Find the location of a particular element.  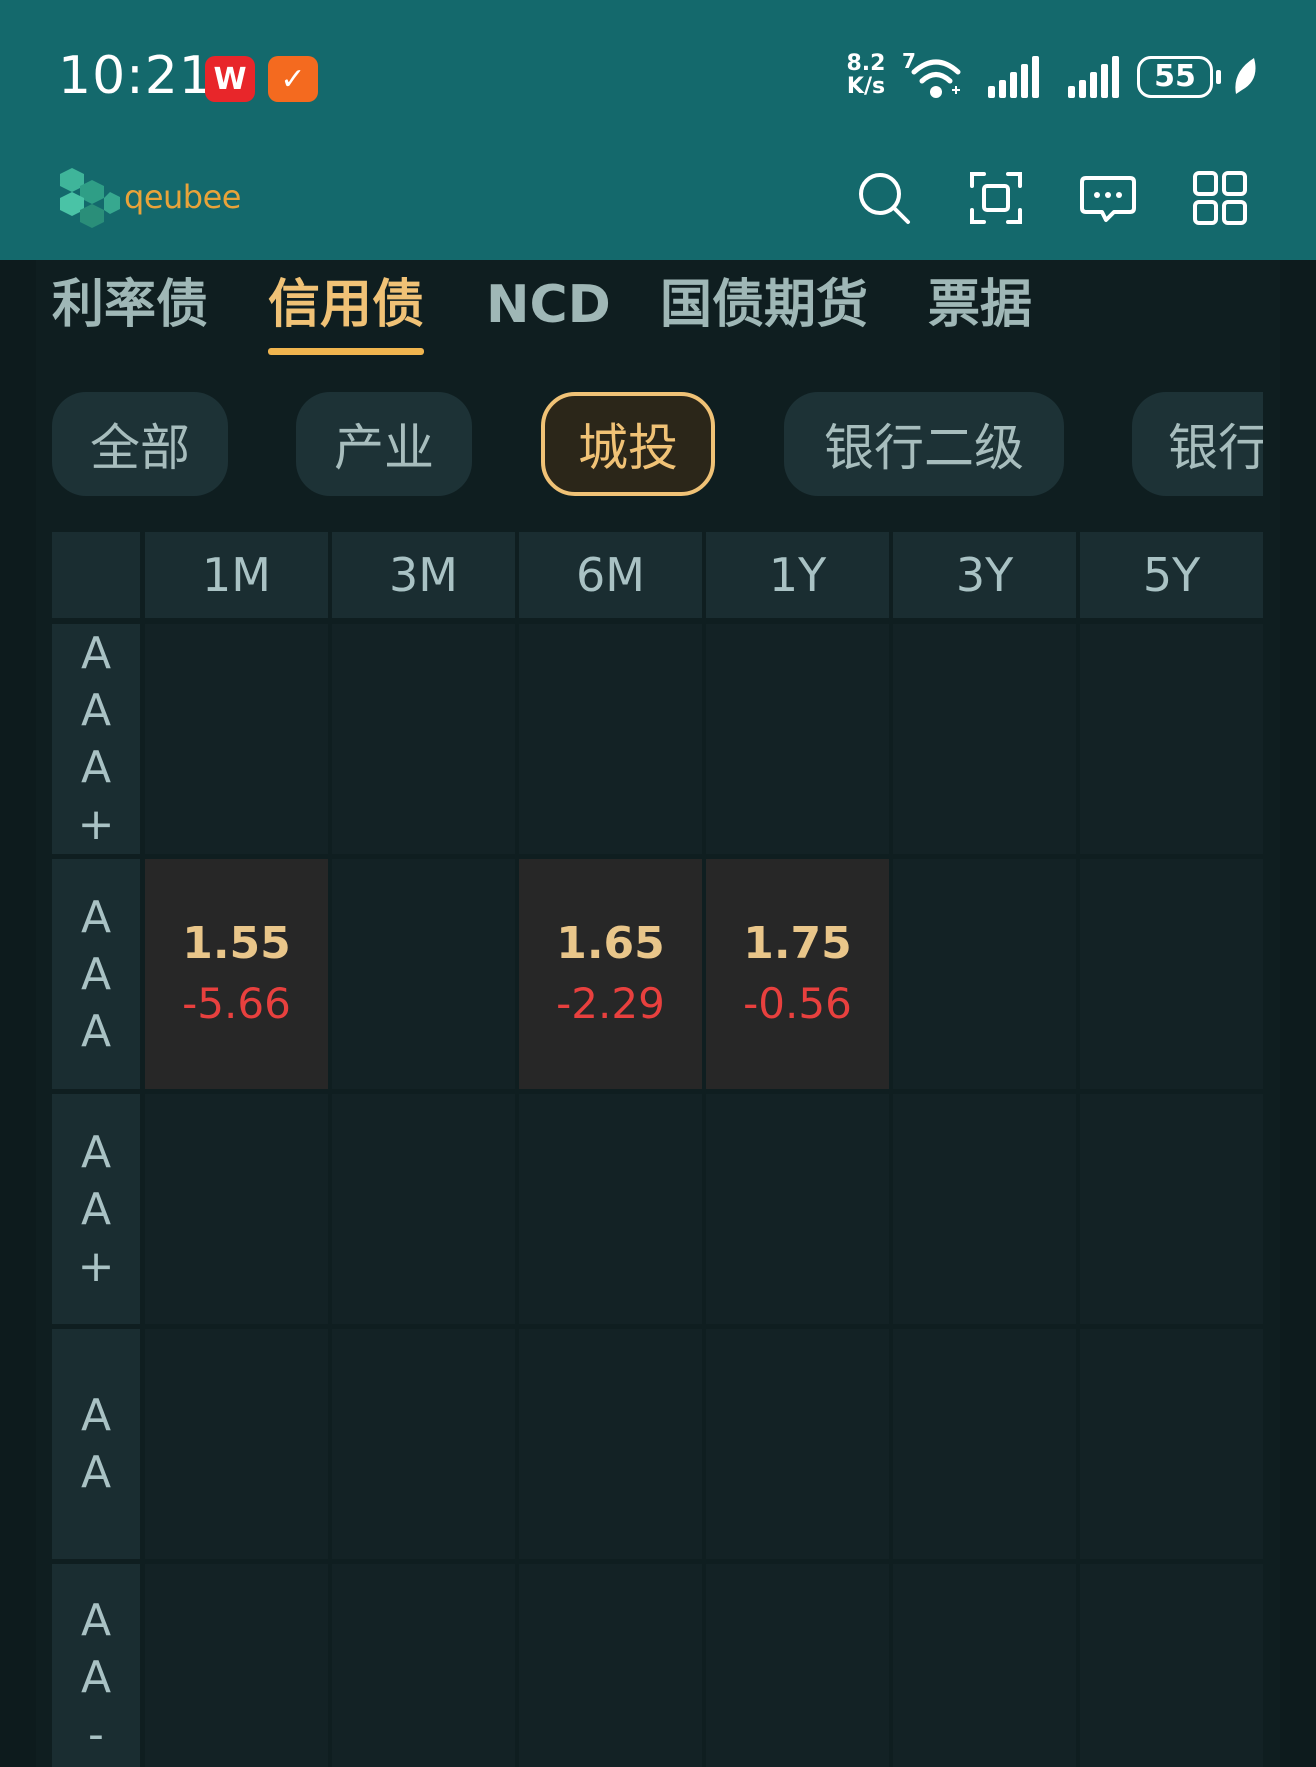

yield-change: -5.66 is located at coordinates (236, 1003).